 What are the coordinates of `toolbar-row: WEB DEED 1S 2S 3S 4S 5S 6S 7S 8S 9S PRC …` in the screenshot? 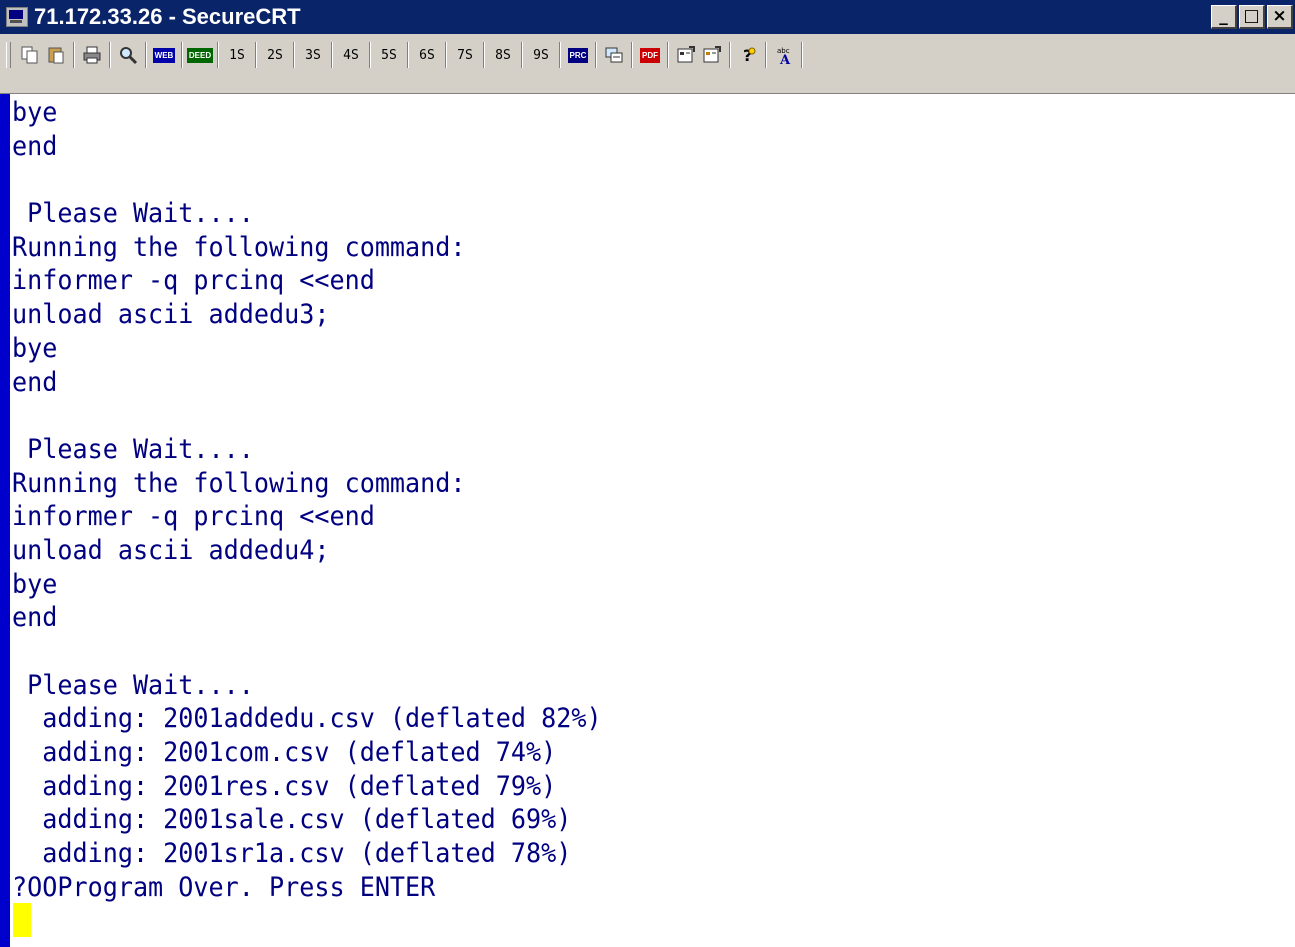 It's located at (406, 55).